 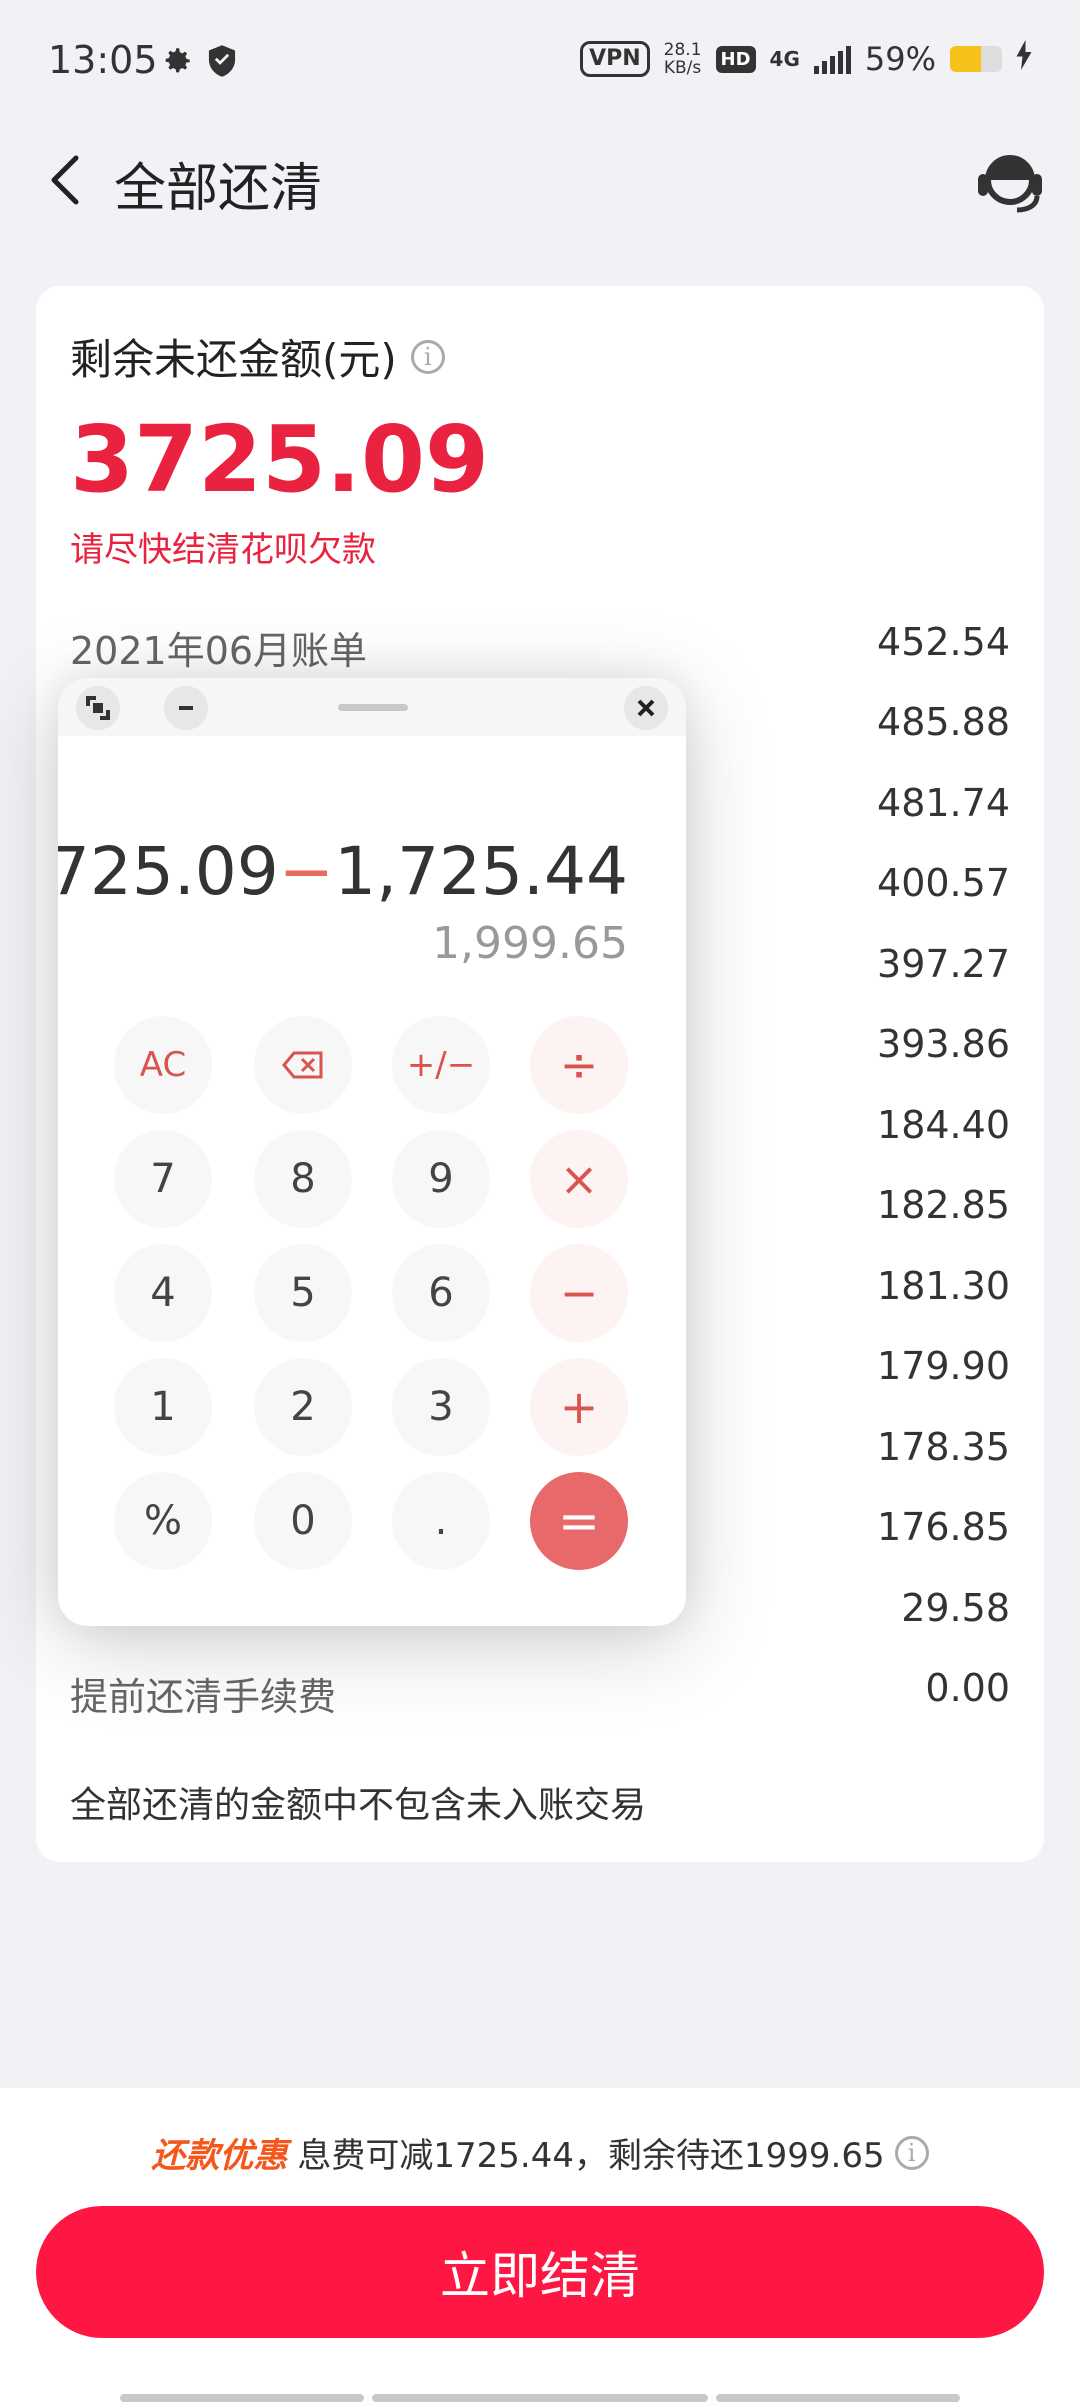 What do you see at coordinates (784, 59) in the screenshot?
I see `network-type: 4G` at bounding box center [784, 59].